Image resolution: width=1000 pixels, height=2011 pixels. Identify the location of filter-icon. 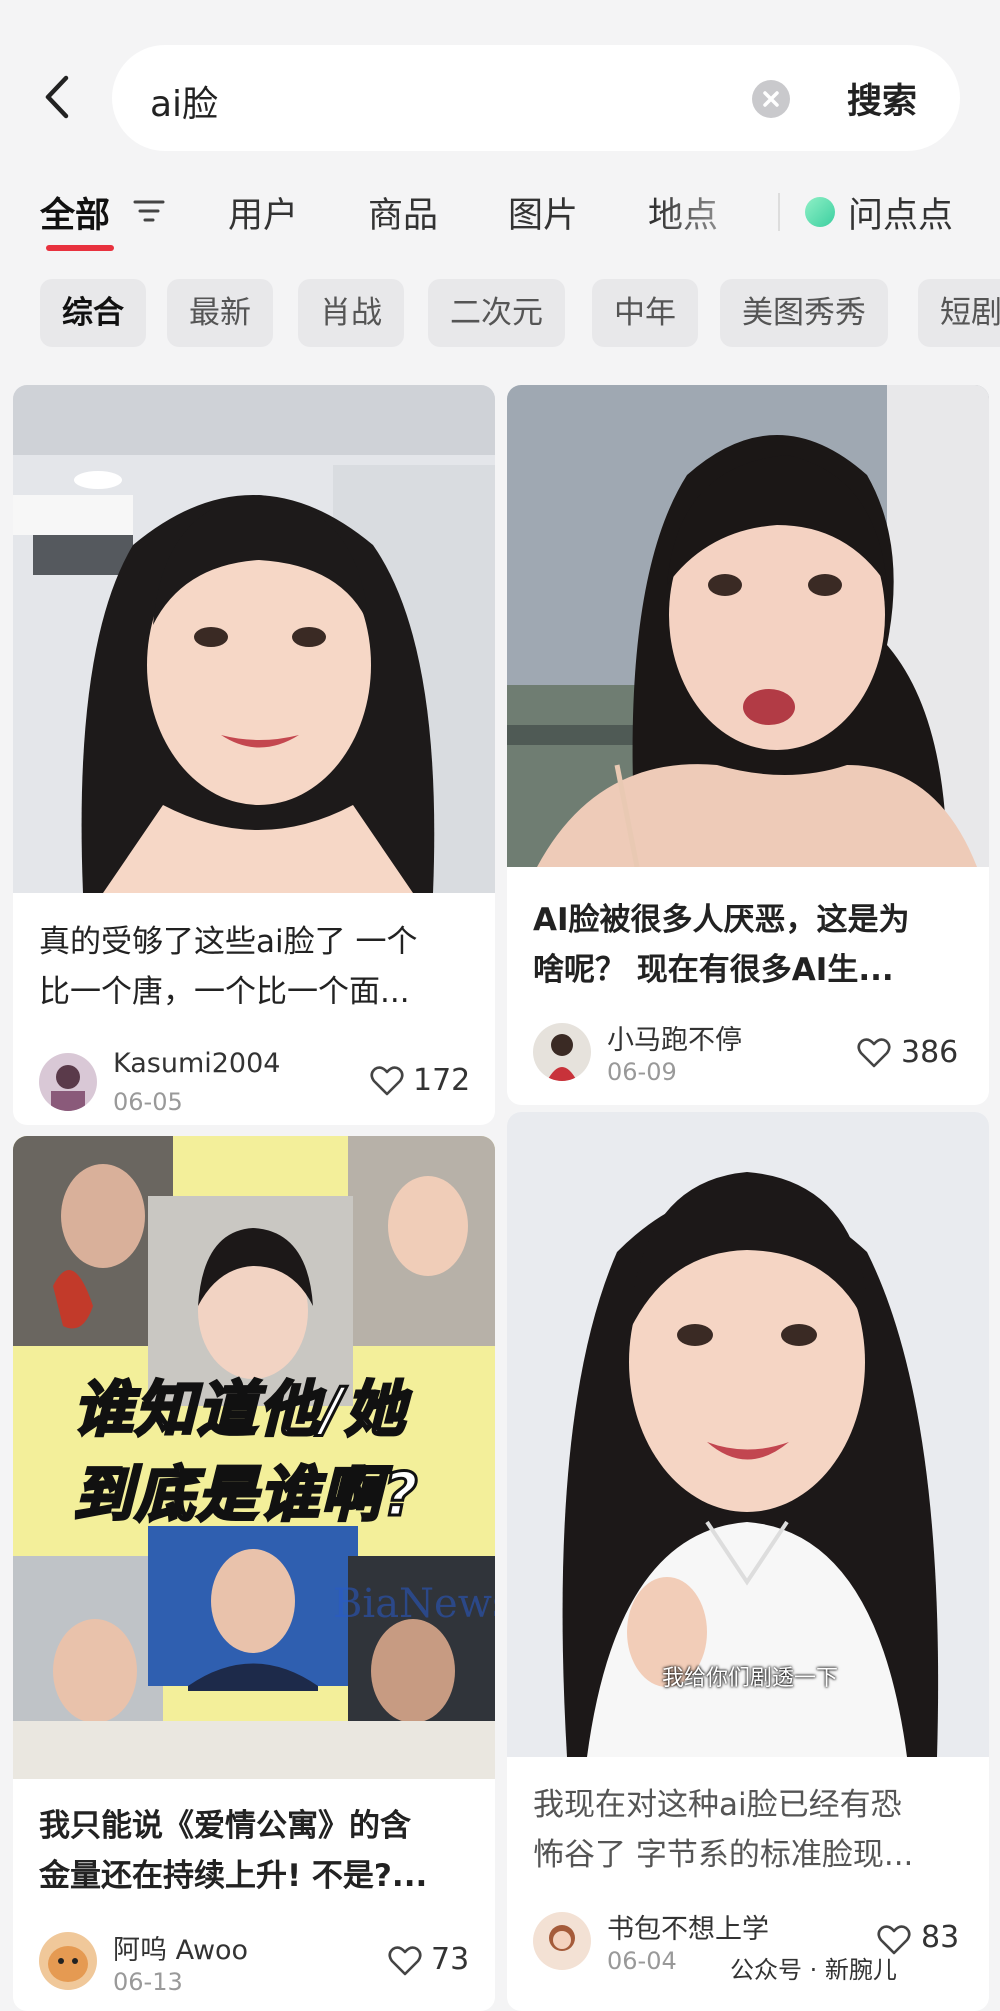
(149, 211).